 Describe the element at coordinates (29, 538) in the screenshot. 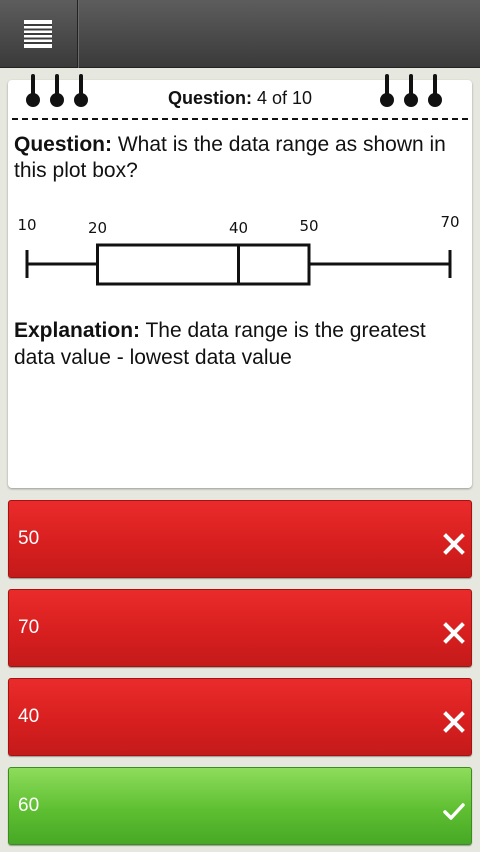

I see `answer-label: 50` at that location.